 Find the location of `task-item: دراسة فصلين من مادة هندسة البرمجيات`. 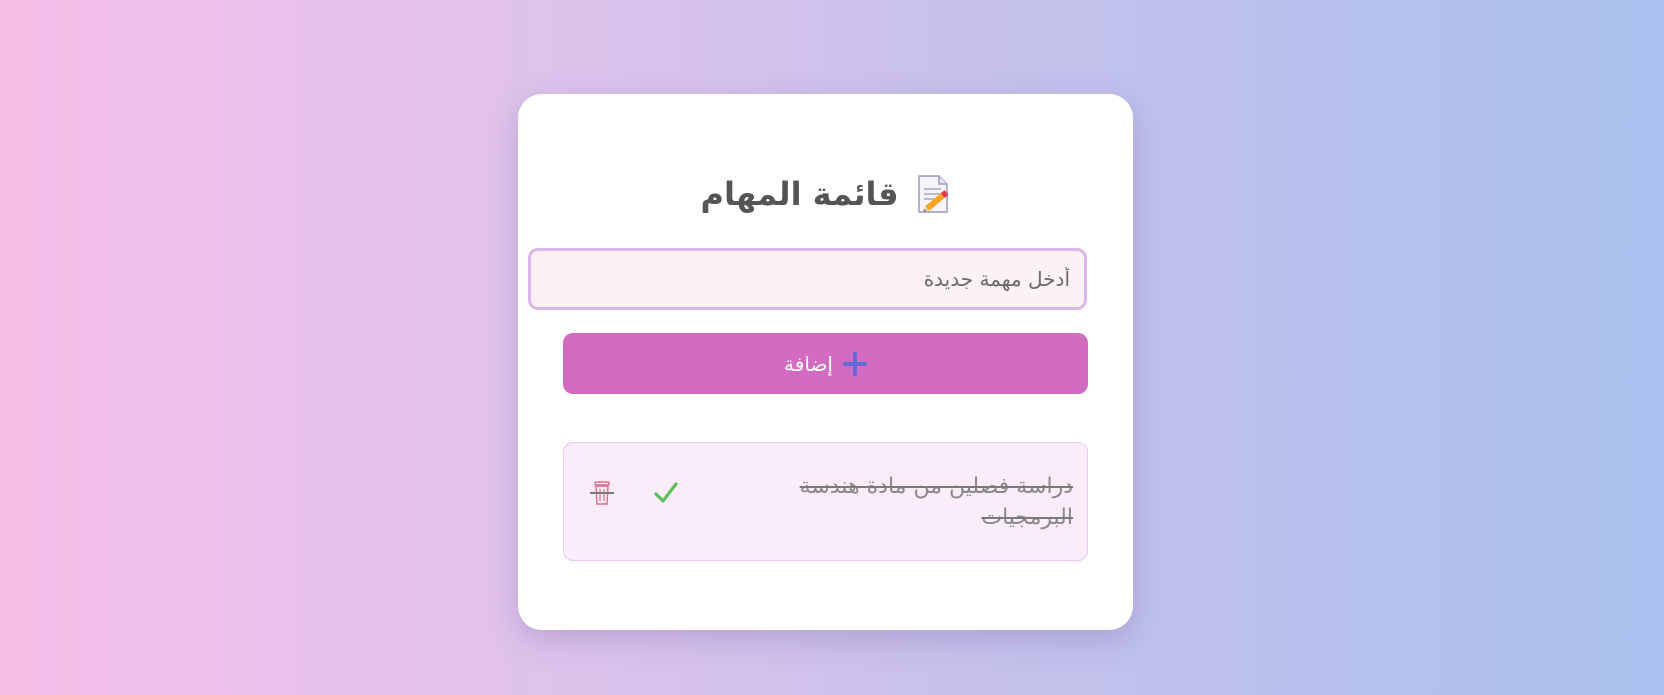

task-item: دراسة فصلين من مادة هندسة البرمجيات is located at coordinates (825, 501).